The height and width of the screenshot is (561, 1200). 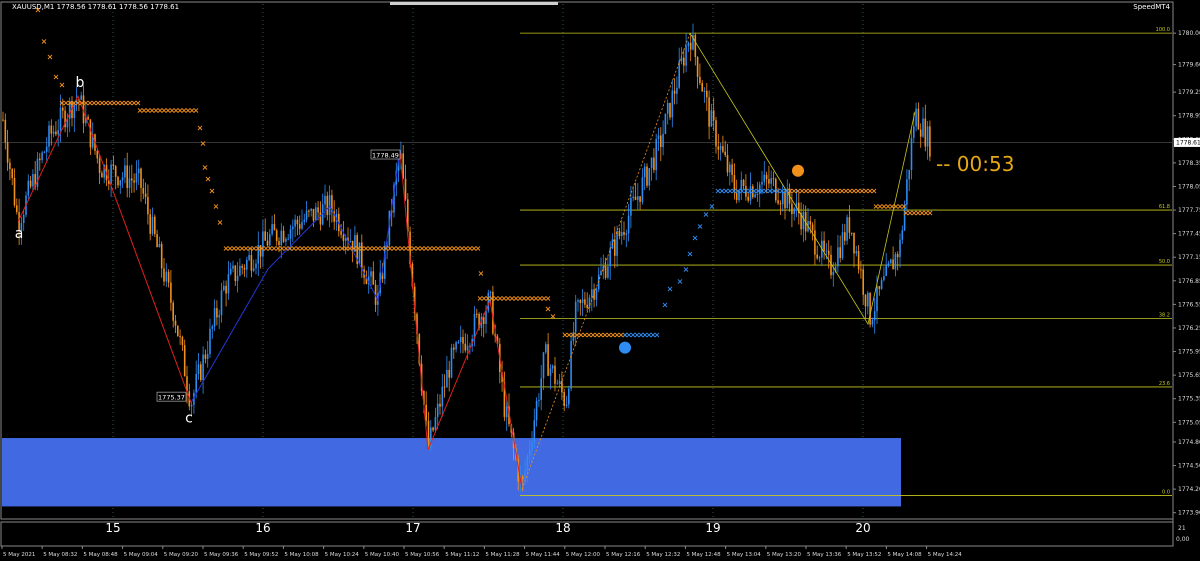 I want to click on level-bar-7: ×××××××××××××××××××, so click(x=754, y=190).